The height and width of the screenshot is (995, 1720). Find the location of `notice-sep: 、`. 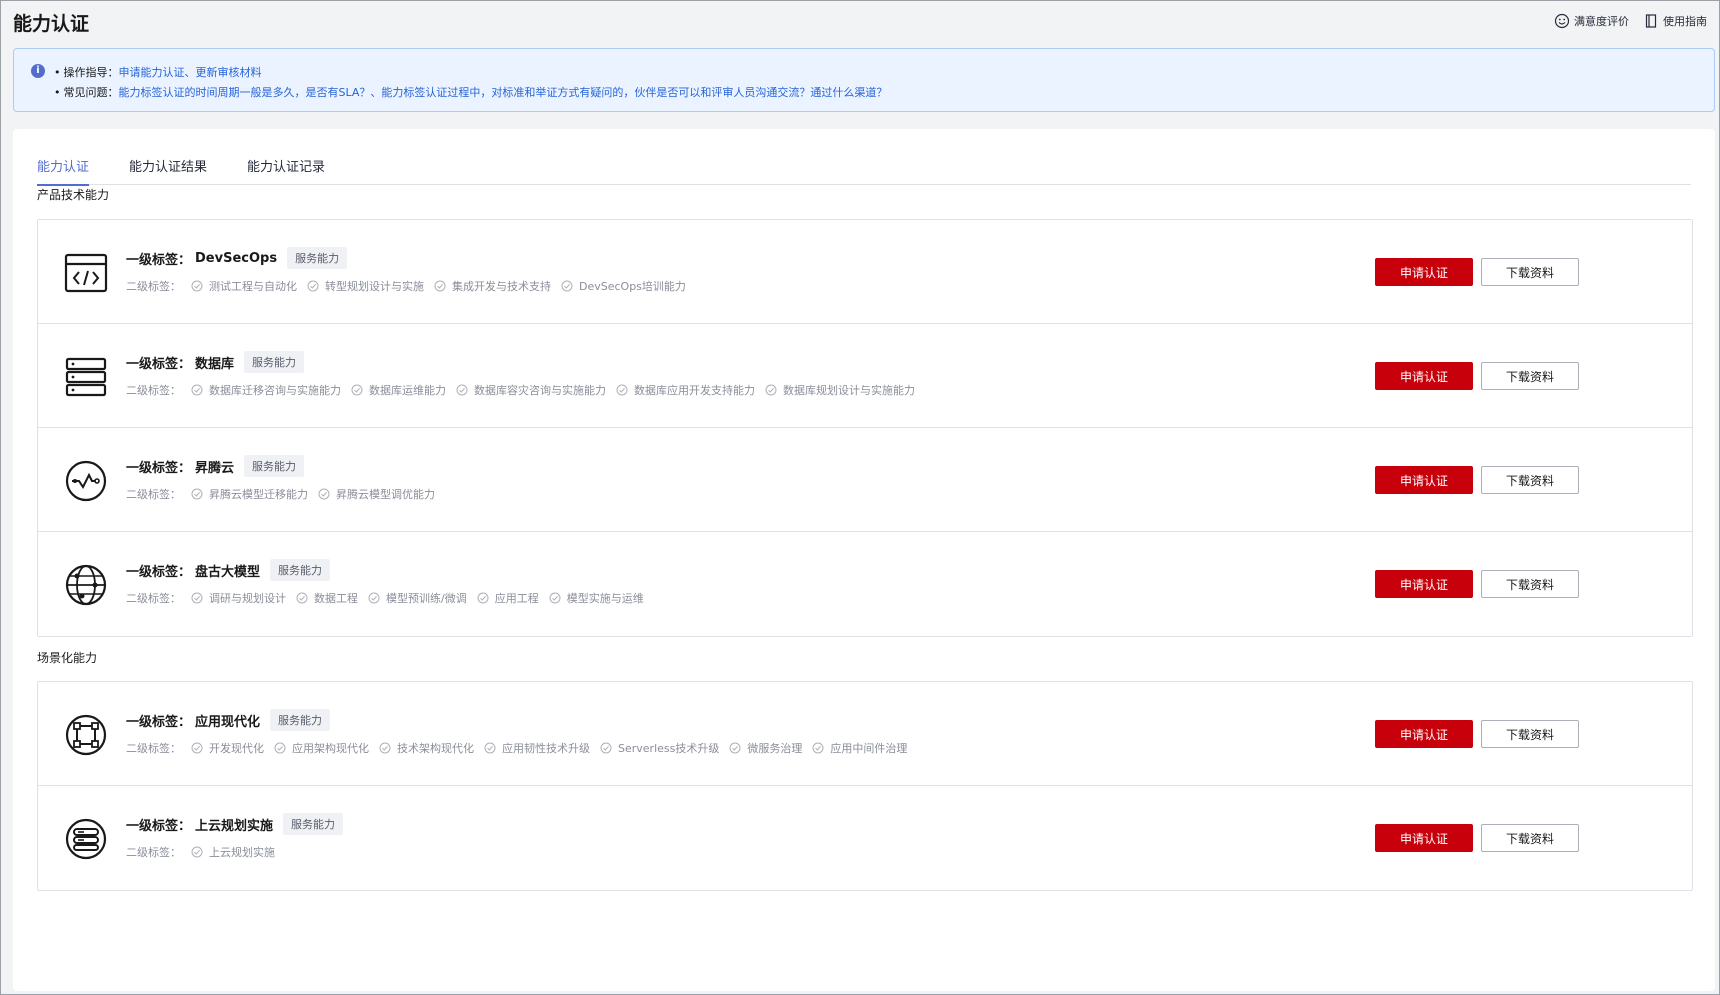

notice-sep: 、 is located at coordinates (190, 72).